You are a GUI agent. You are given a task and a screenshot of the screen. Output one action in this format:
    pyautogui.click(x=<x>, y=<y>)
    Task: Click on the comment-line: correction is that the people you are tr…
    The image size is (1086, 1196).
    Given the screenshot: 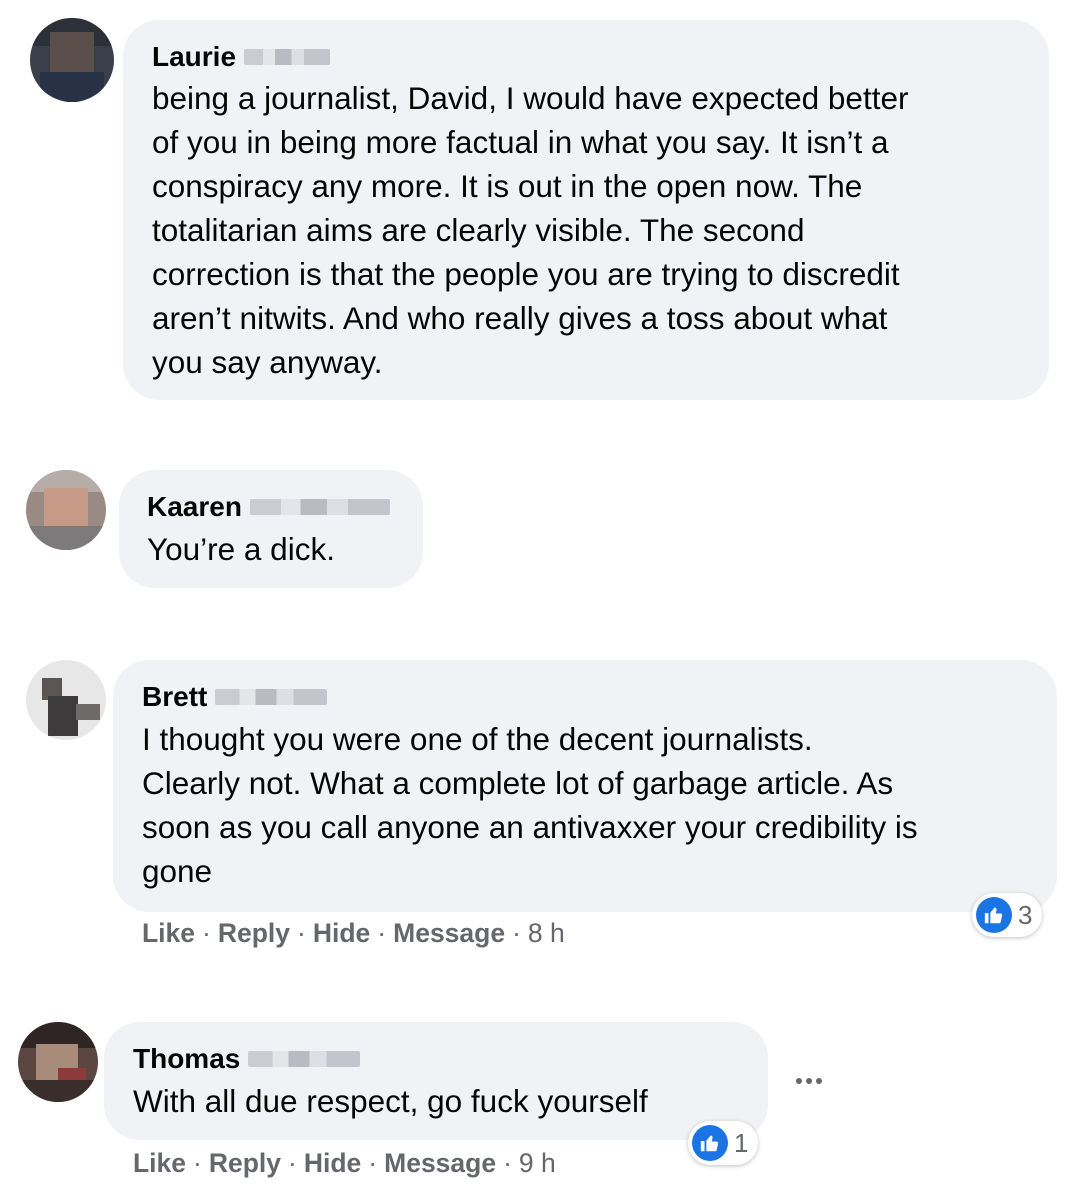 What is the action you would take?
    pyautogui.click(x=526, y=274)
    